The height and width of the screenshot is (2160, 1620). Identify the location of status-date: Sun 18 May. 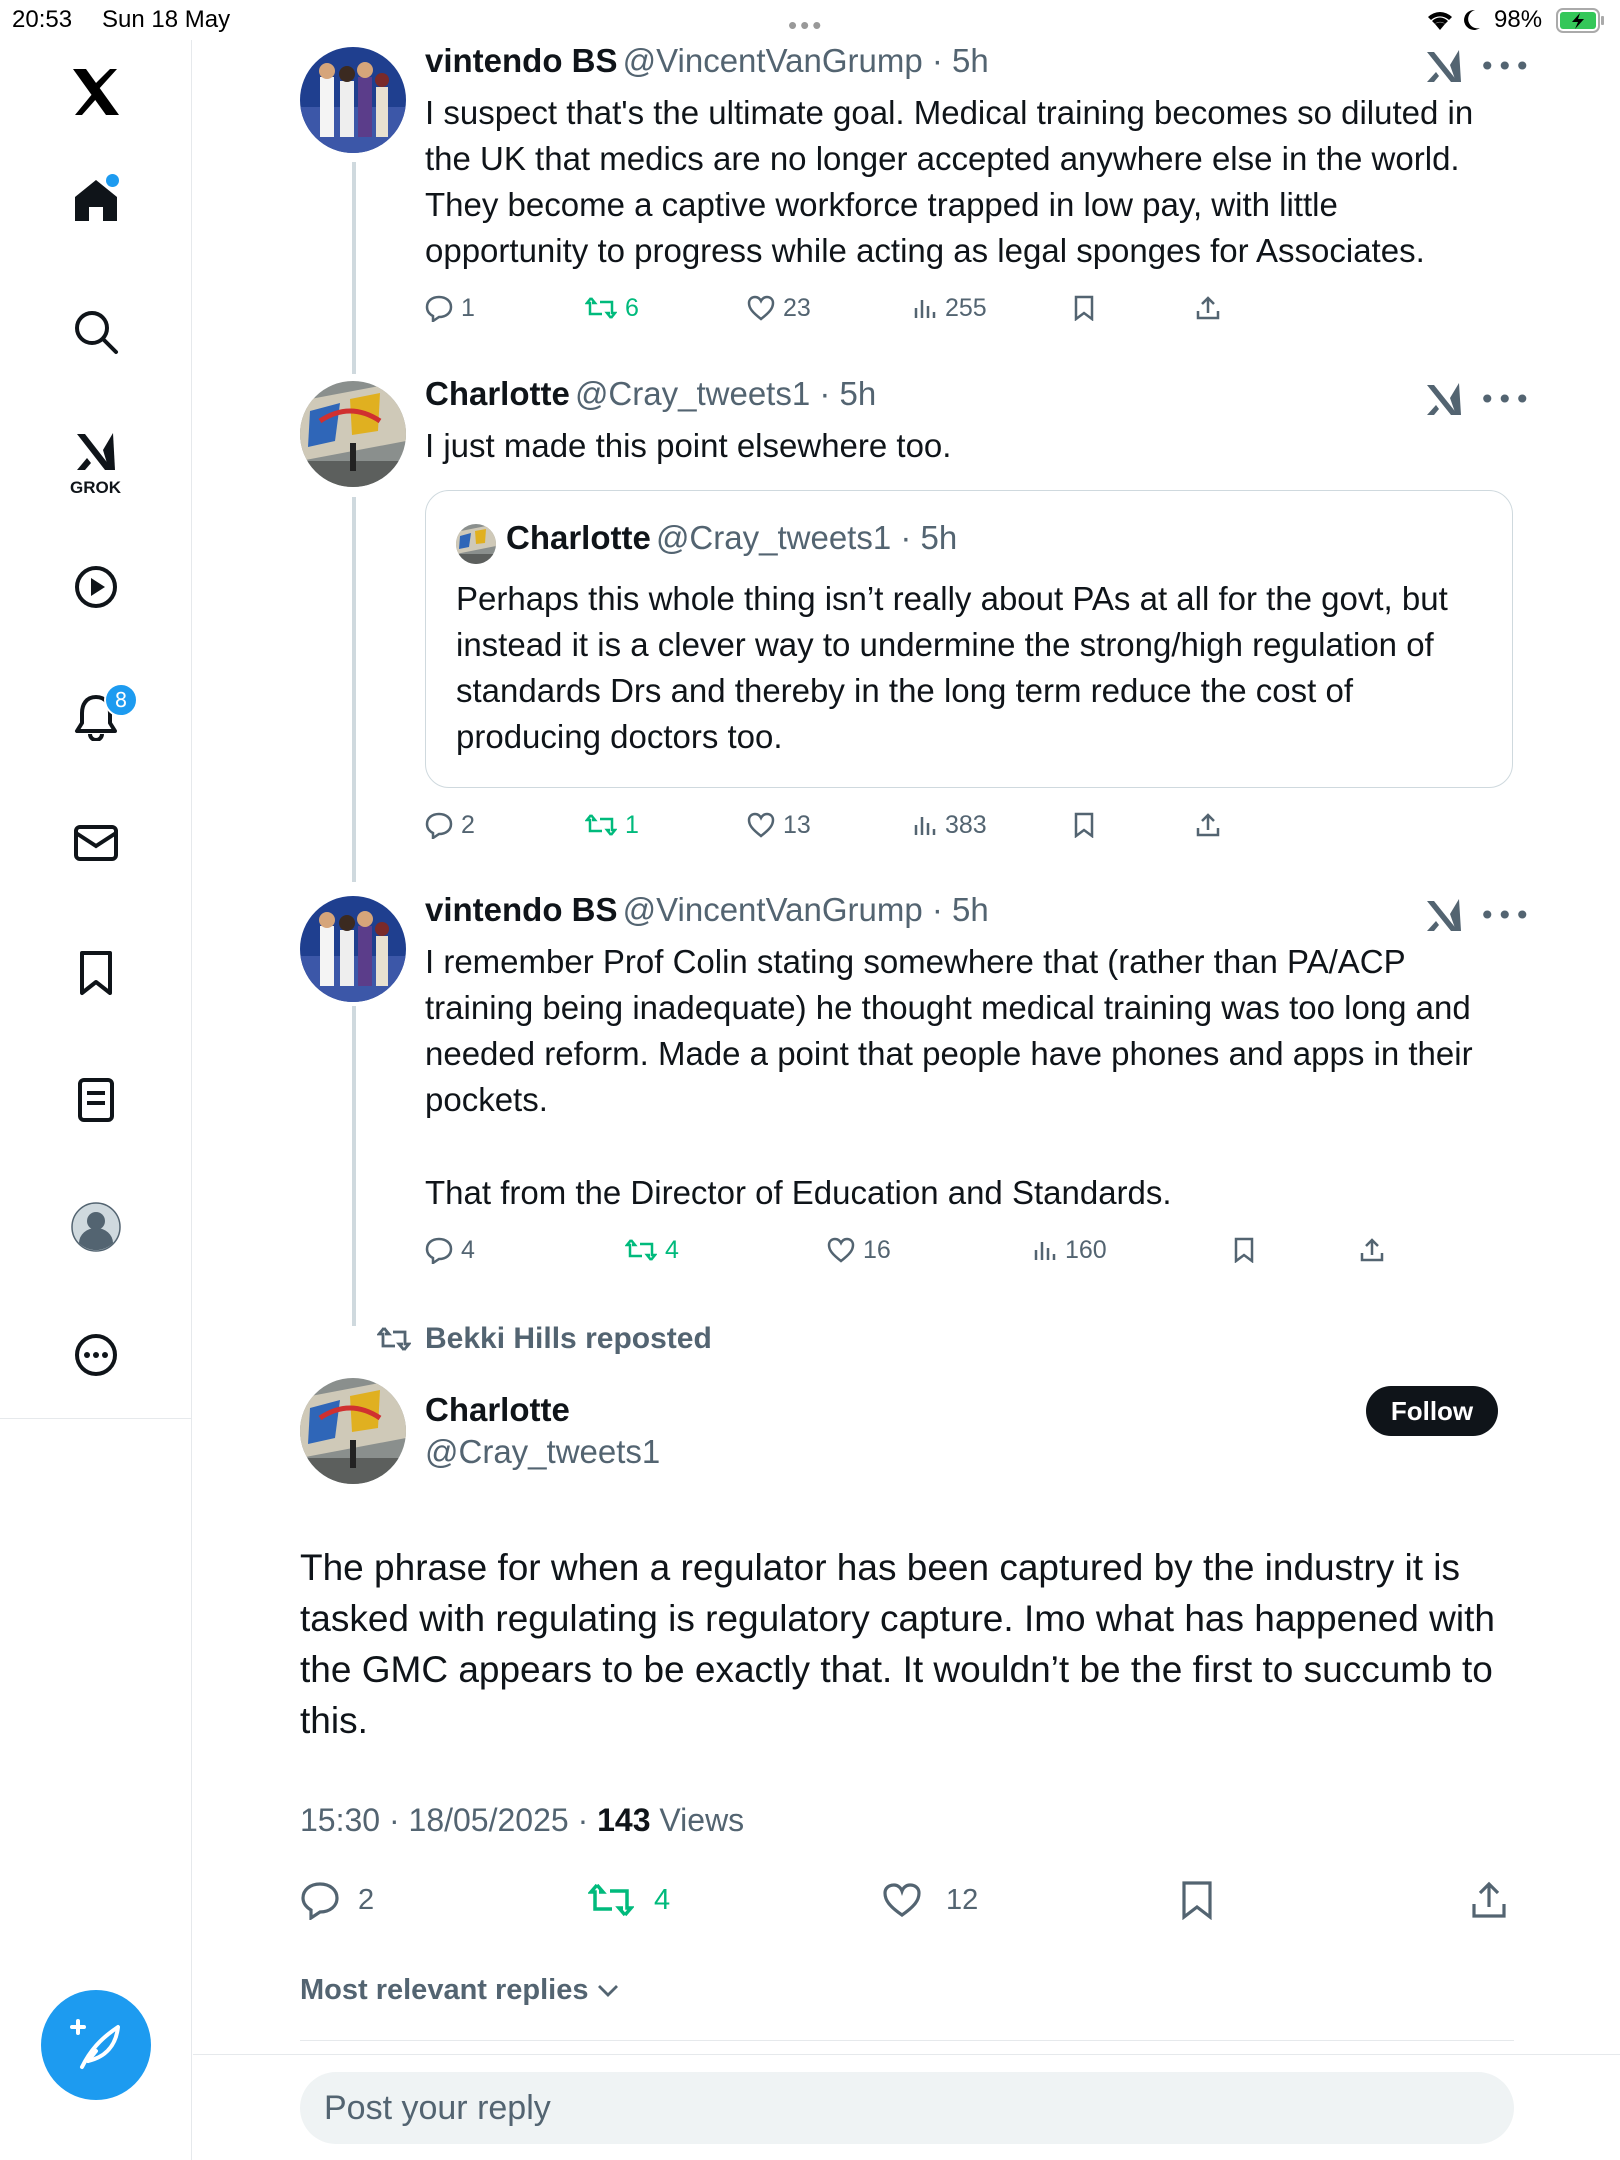
(166, 19).